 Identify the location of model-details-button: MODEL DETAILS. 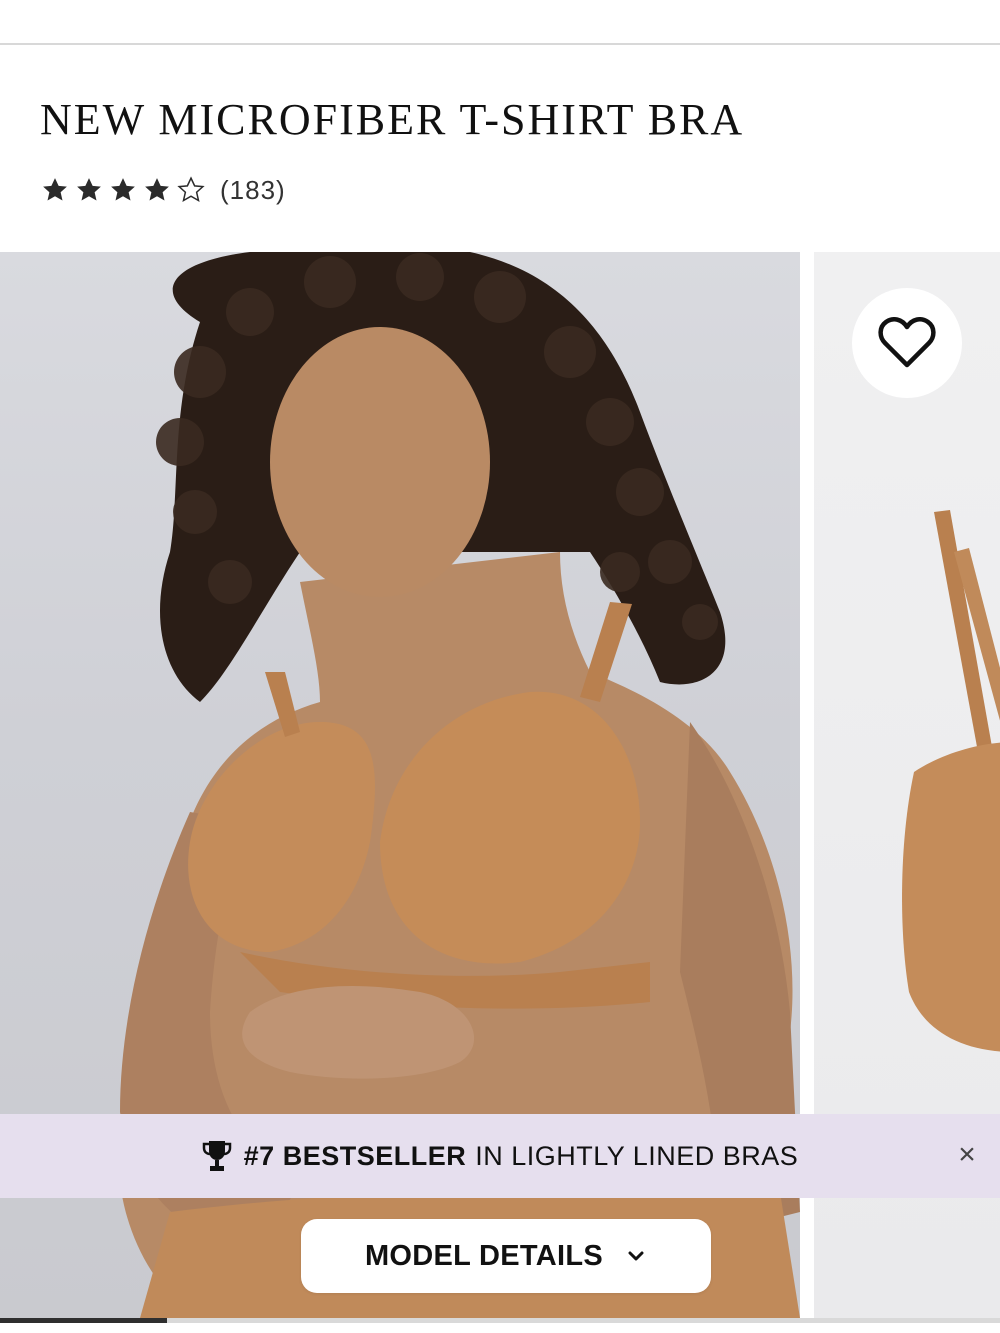
(506, 1256).